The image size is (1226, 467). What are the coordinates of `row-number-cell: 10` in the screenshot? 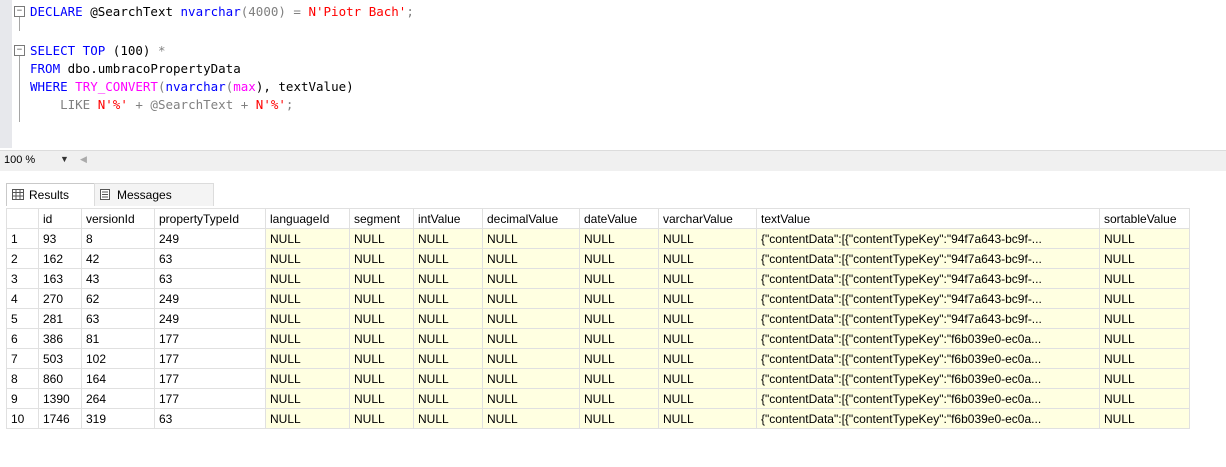 It's located at (22, 418).